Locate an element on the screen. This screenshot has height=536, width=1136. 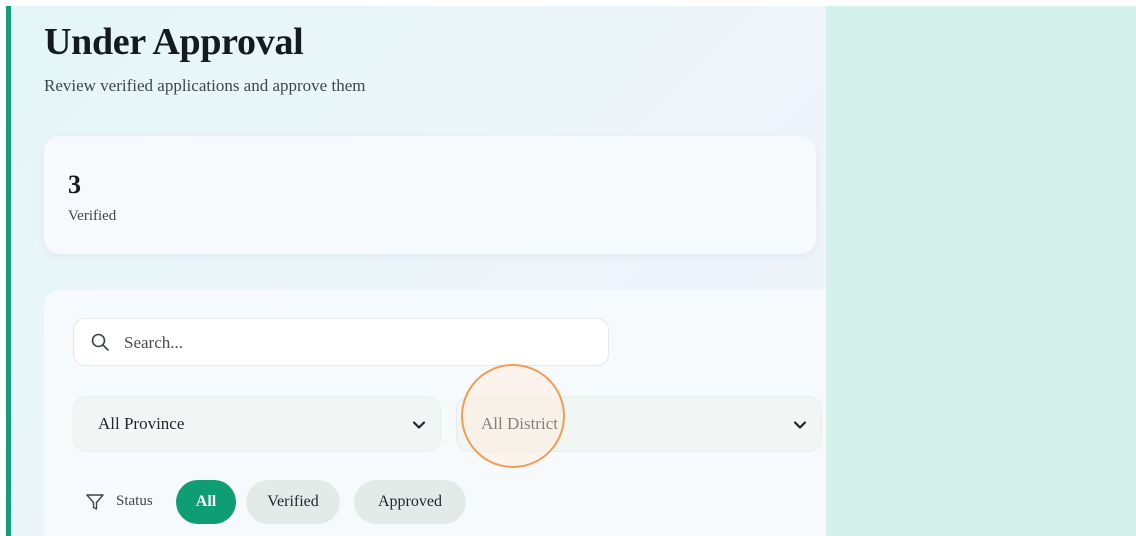
stat-label: Verified is located at coordinates (92, 216).